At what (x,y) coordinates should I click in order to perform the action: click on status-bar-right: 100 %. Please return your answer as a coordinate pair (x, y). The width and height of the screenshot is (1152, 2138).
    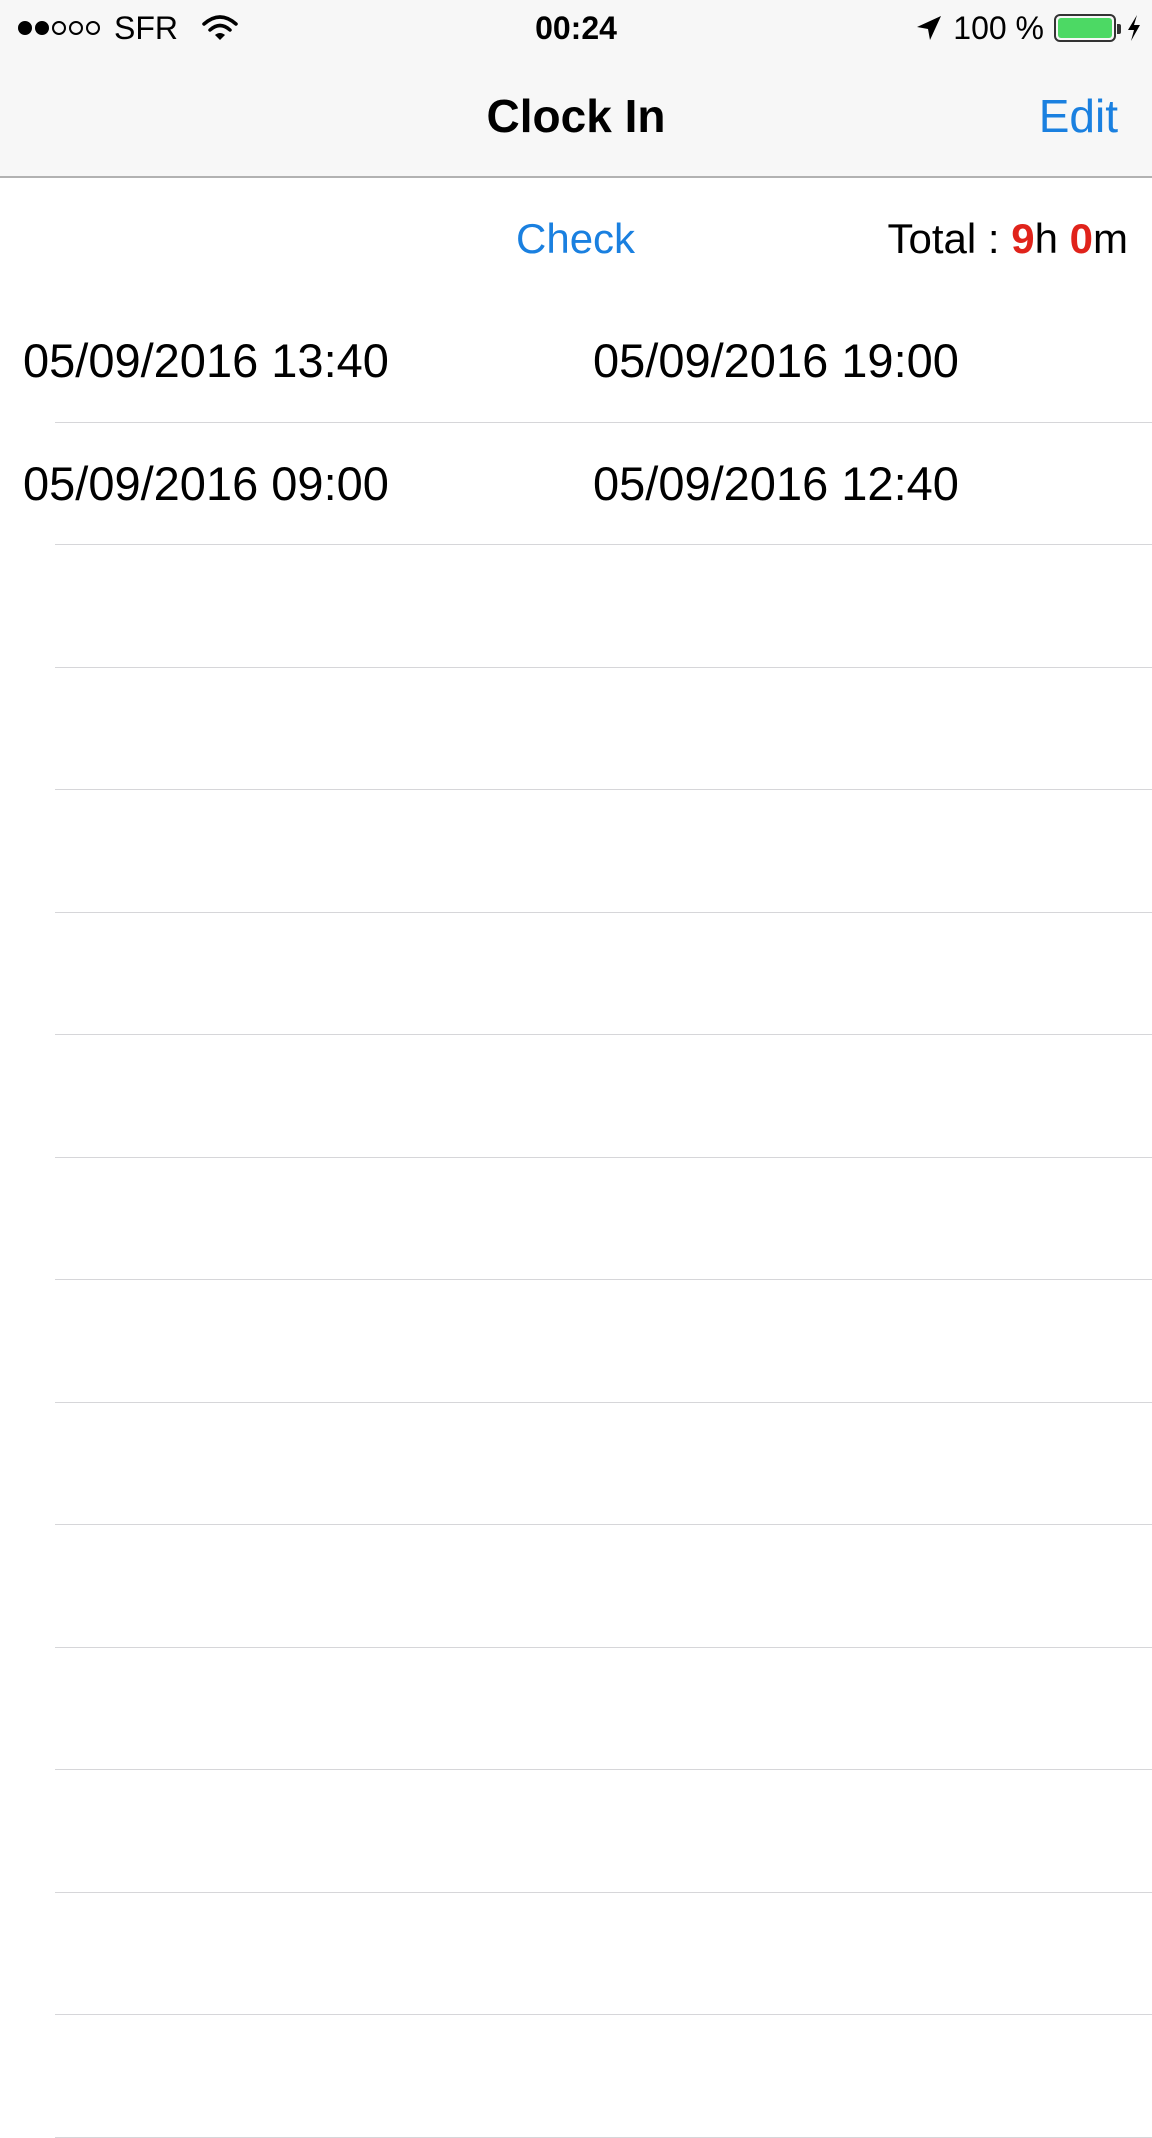
    Looking at the image, I should click on (1028, 28).